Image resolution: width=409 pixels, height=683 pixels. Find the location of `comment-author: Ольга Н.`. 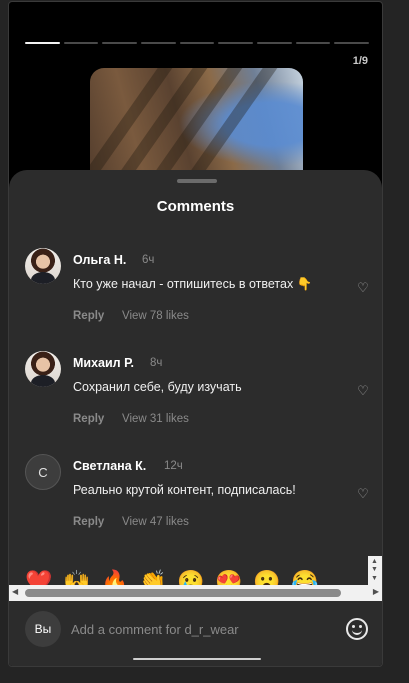

comment-author: Ольга Н. is located at coordinates (99, 260).